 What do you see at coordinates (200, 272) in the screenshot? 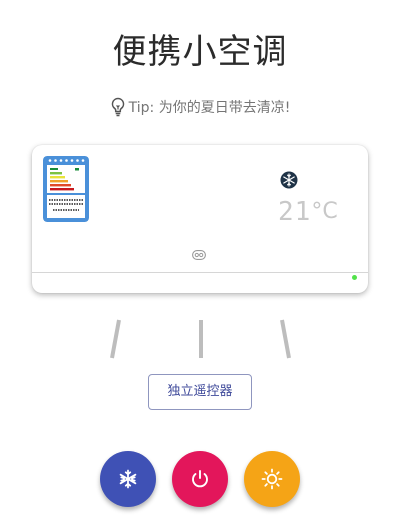
I see `ac-air-outlet-line` at bounding box center [200, 272].